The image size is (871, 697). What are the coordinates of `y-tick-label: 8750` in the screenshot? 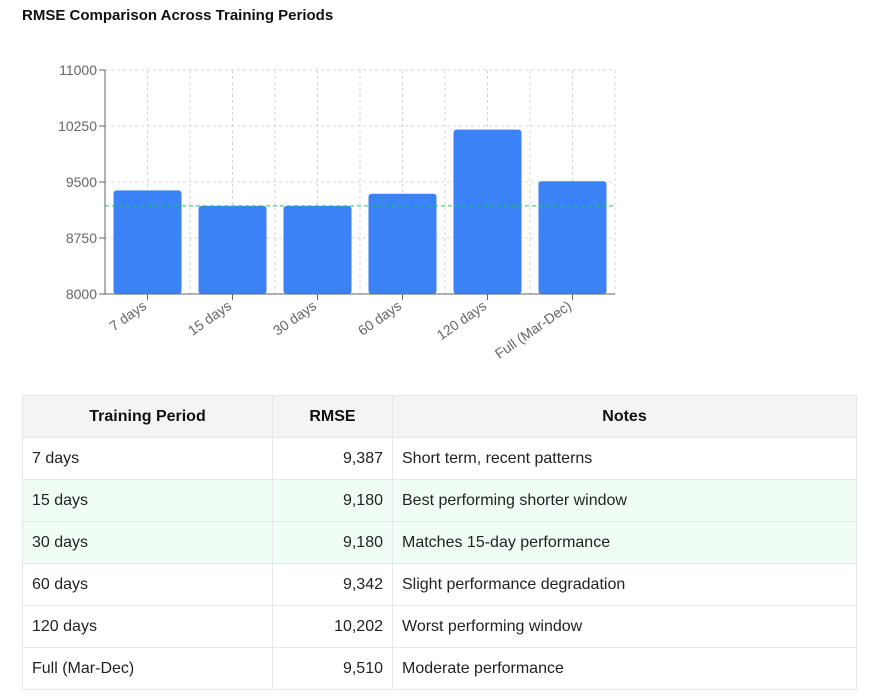 It's located at (81, 238).